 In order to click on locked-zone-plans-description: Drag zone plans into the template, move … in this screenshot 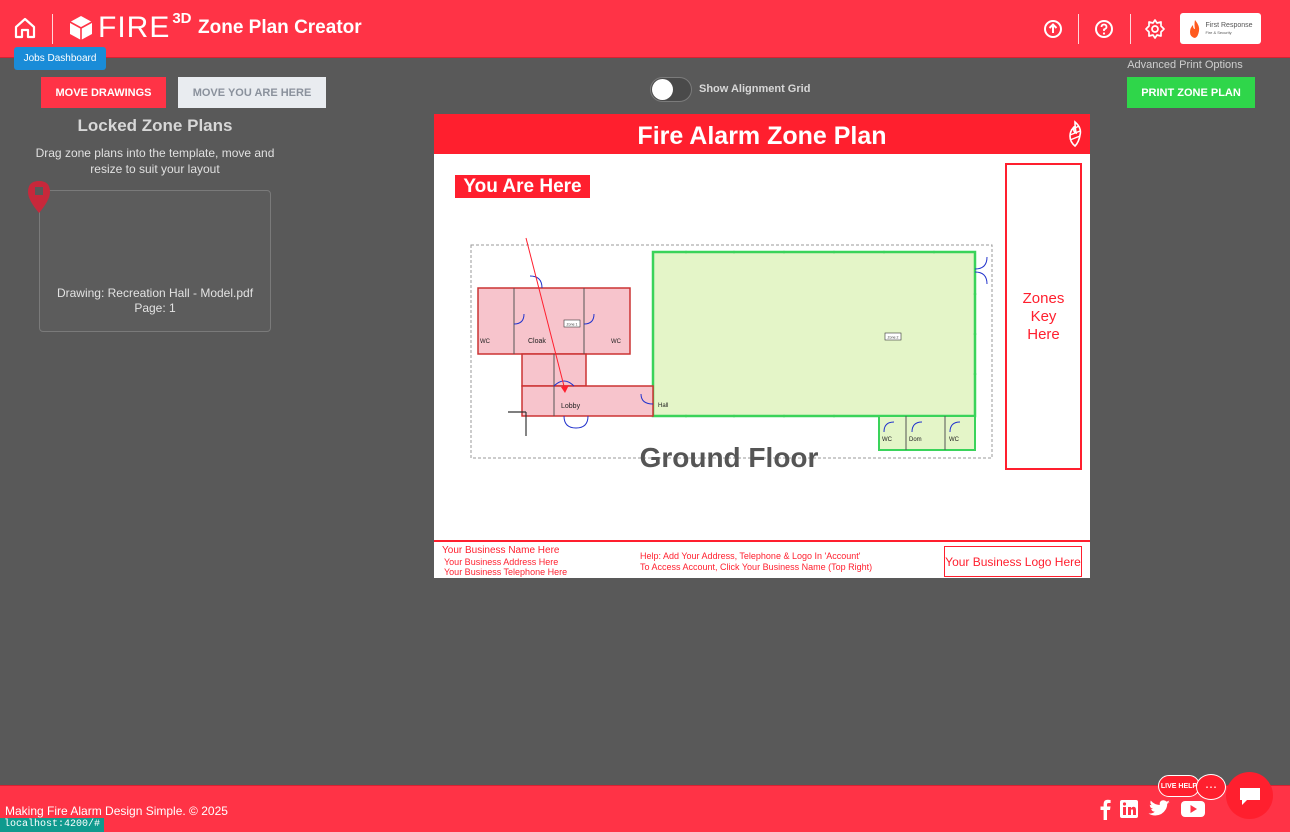, I will do `click(155, 161)`.